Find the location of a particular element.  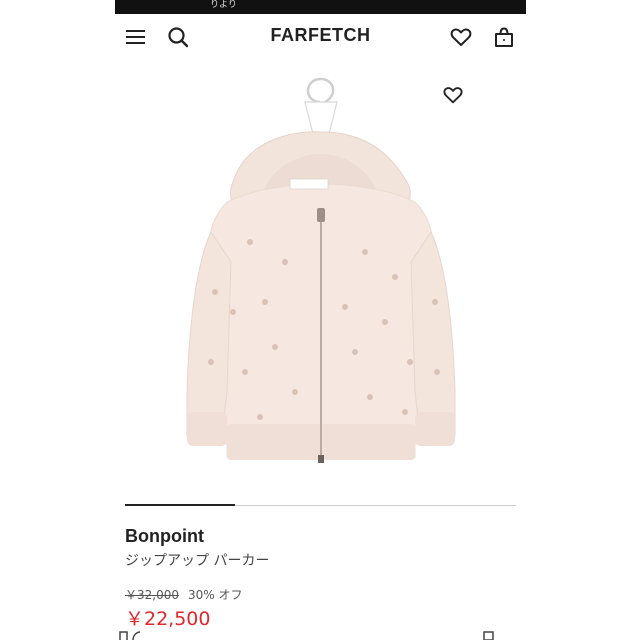

product-brand: Bonpoint is located at coordinates (164, 536).